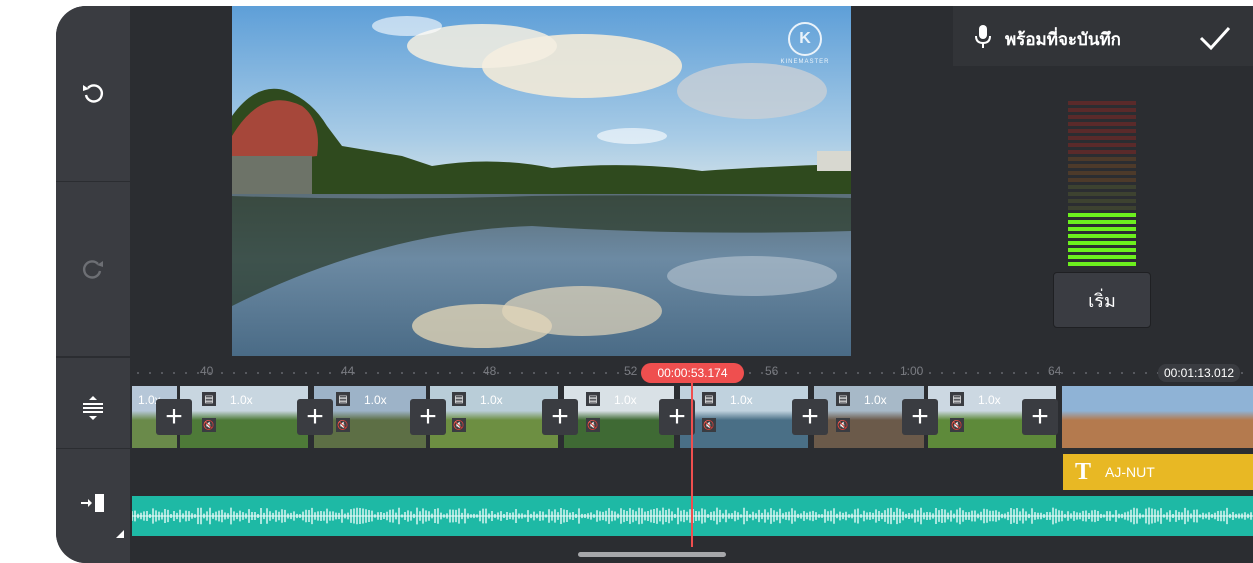  What do you see at coordinates (805, 62) in the screenshot?
I see `watermark-text: KINEMASTER` at bounding box center [805, 62].